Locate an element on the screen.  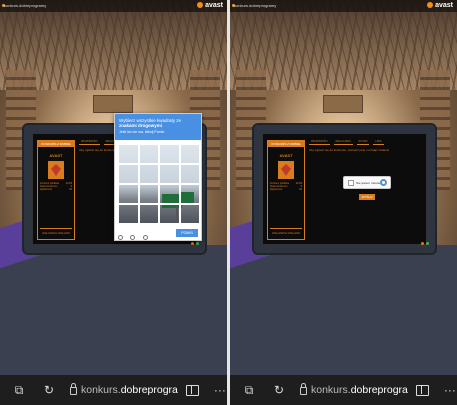
recaptcha-checkbox is located at coordinates (351, 183).